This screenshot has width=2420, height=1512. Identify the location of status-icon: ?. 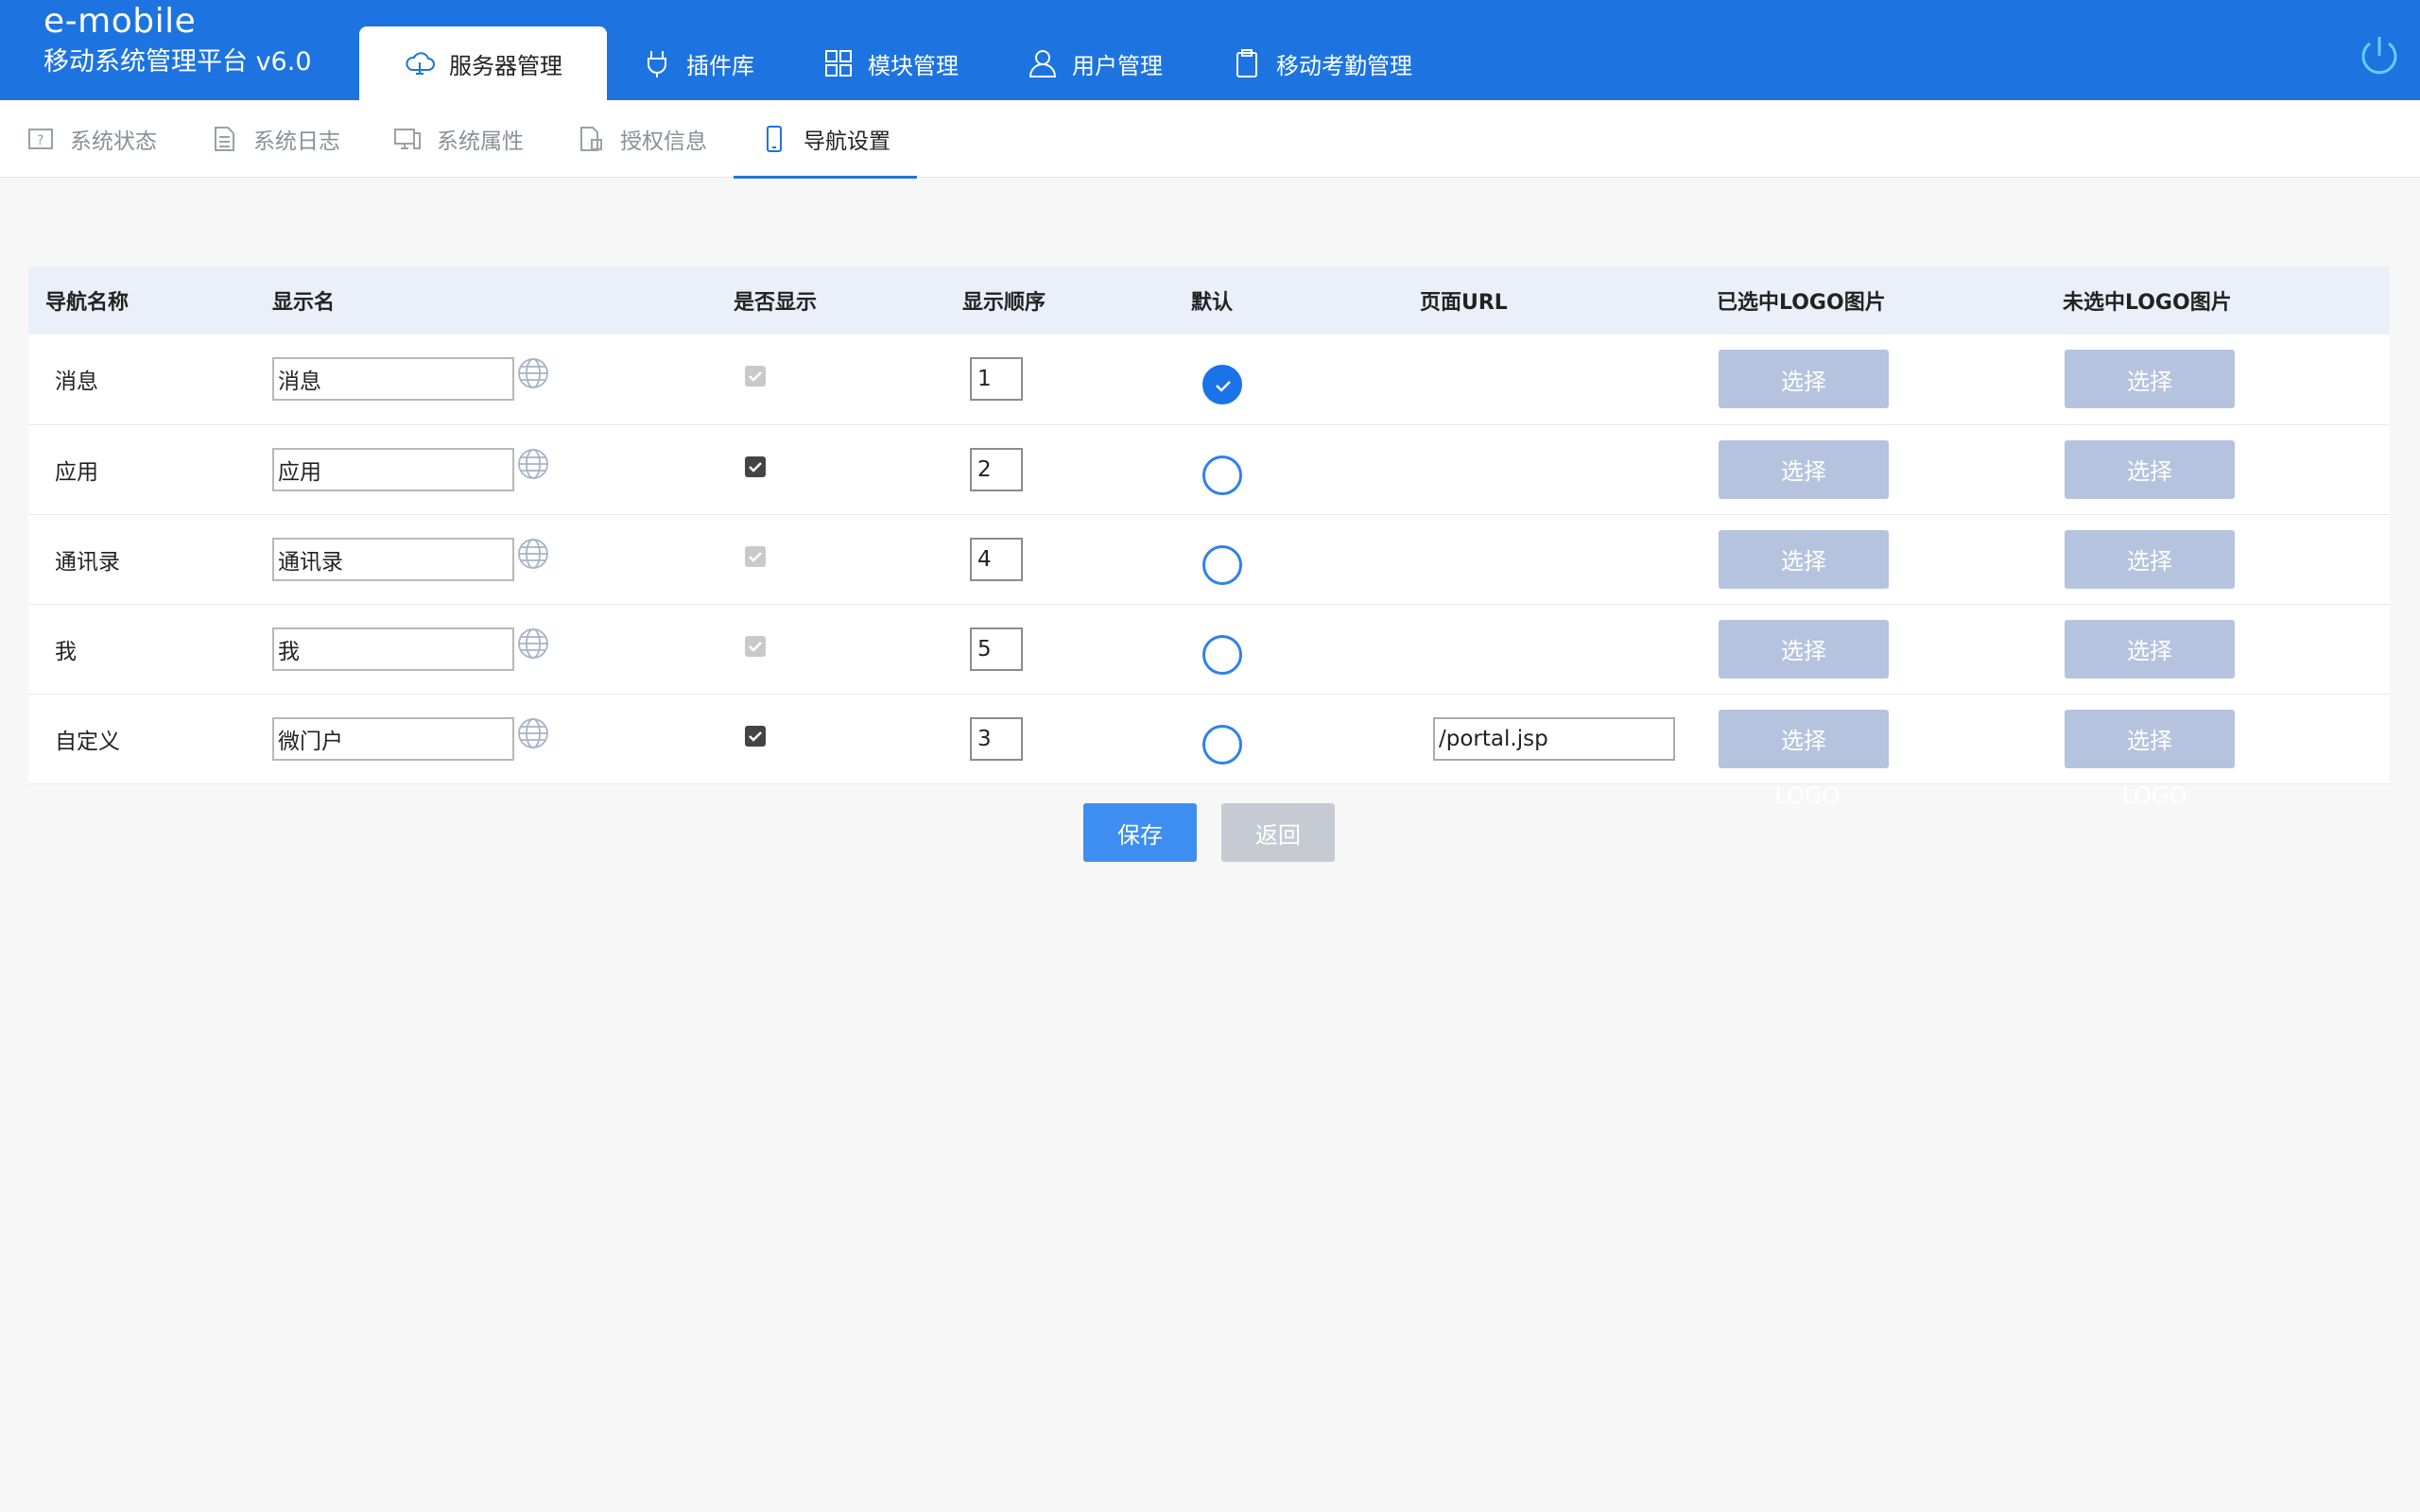
(40, 139).